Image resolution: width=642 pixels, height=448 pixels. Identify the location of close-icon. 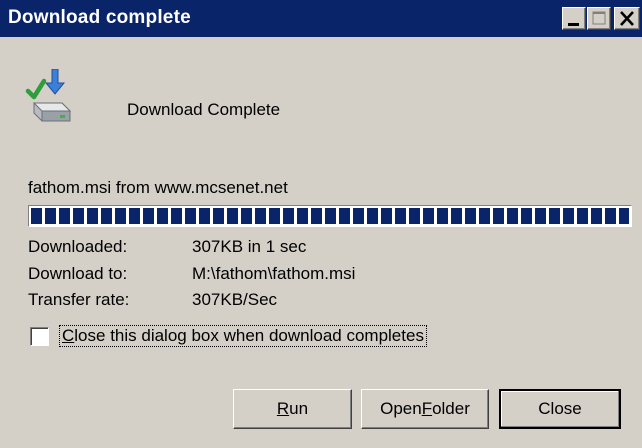
(627, 18).